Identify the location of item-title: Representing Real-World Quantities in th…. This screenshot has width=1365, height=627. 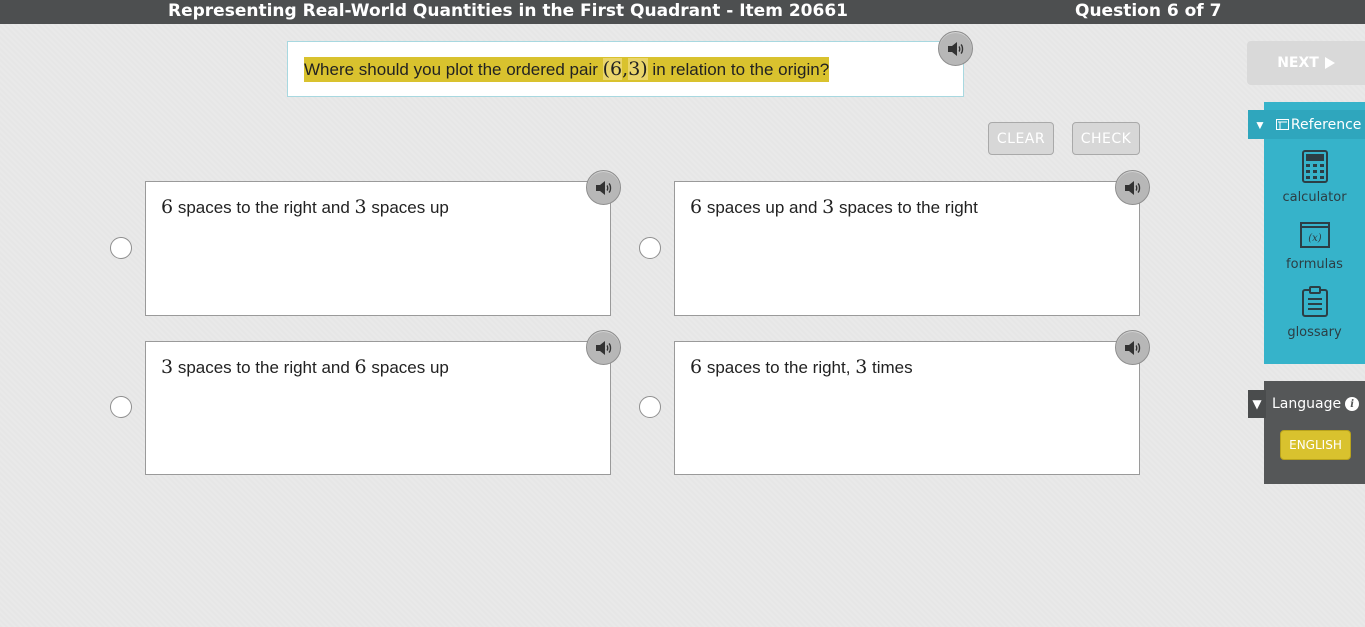
(508, 11).